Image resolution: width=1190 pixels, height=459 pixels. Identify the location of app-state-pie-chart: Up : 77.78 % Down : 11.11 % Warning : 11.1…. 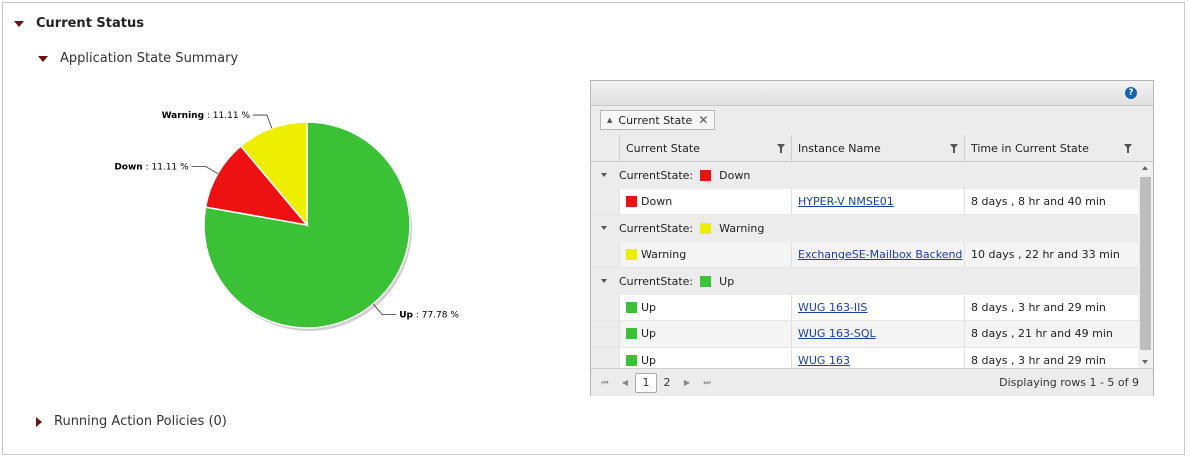
(286, 221).